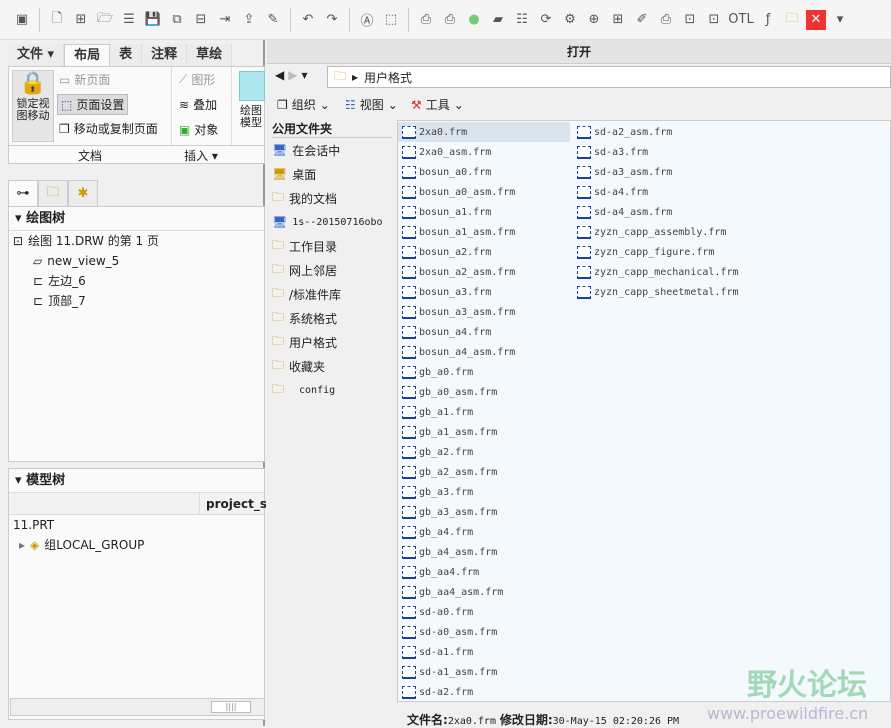 Image resolution: width=891 pixels, height=728 pixels. Describe the element at coordinates (23, 193) in the screenshot. I see `tree-tab-icon: ⊶` at that location.